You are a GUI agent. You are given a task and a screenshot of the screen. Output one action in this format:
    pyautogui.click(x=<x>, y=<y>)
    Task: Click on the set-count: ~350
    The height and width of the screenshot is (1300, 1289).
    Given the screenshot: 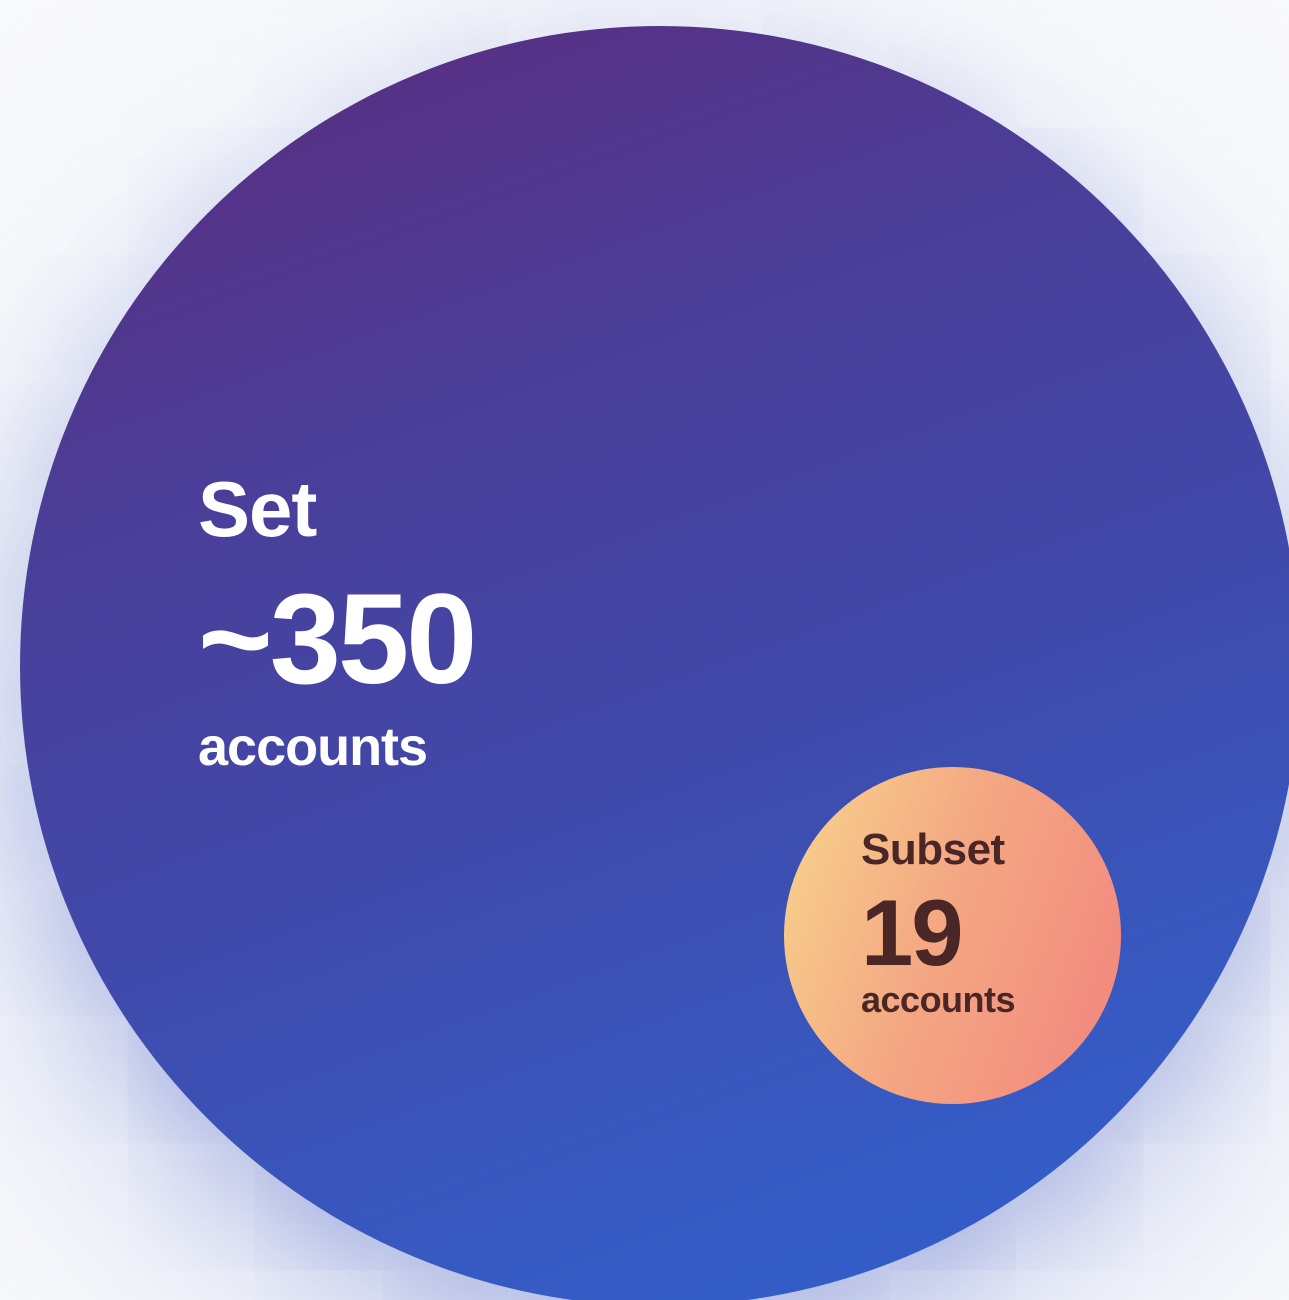 What is the action you would take?
    pyautogui.click(x=337, y=639)
    